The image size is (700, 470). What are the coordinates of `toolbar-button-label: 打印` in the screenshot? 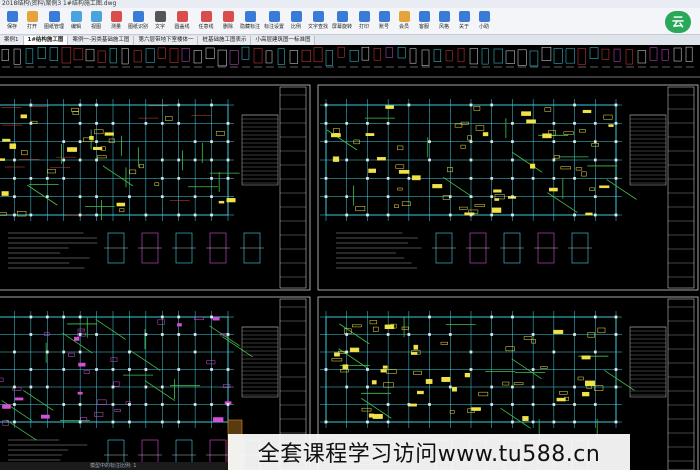 It's located at (363, 27).